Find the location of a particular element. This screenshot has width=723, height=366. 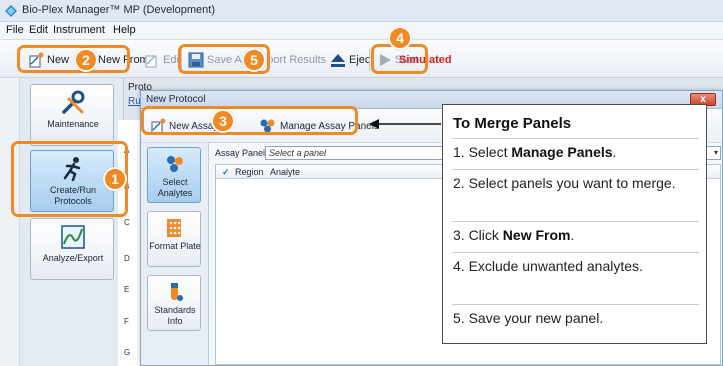

row-letter: E is located at coordinates (127, 289).